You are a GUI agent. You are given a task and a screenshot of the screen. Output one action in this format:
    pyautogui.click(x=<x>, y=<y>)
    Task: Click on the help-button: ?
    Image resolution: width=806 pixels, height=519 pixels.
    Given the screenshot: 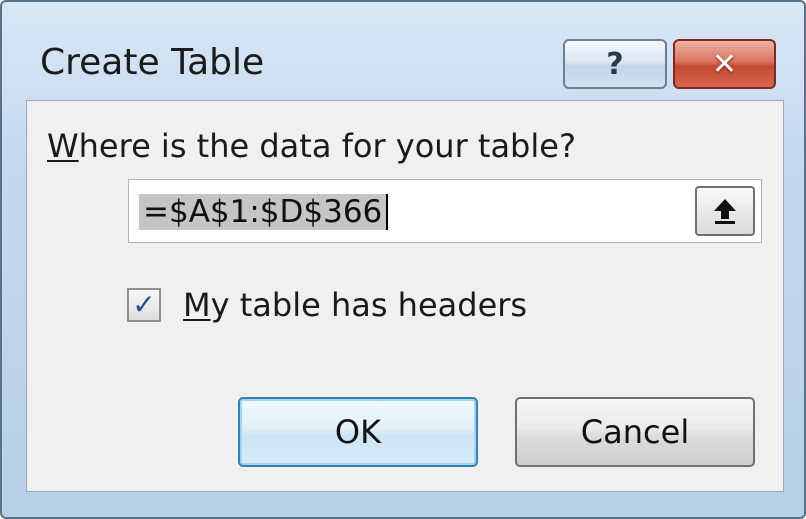 What is the action you would take?
    pyautogui.click(x=615, y=64)
    